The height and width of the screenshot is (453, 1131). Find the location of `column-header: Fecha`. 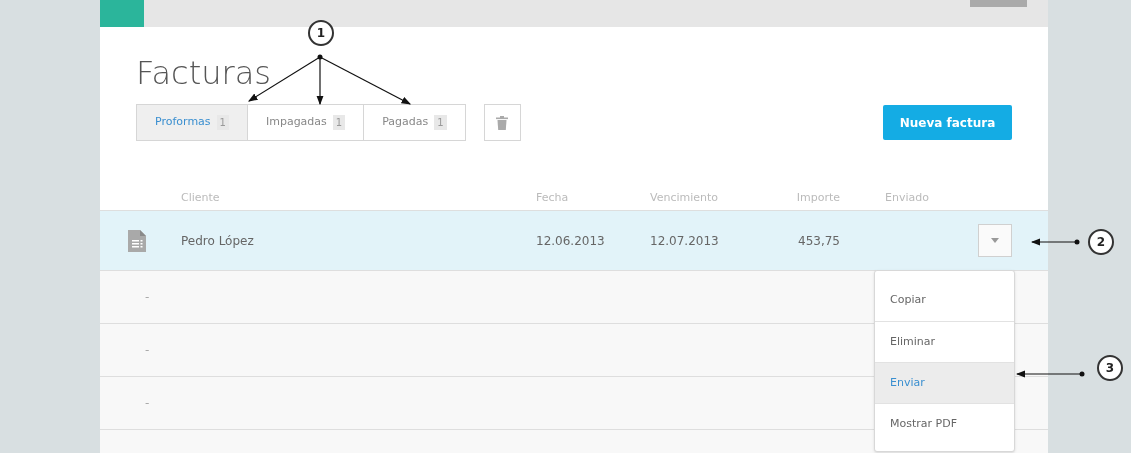

column-header: Fecha is located at coordinates (552, 197).